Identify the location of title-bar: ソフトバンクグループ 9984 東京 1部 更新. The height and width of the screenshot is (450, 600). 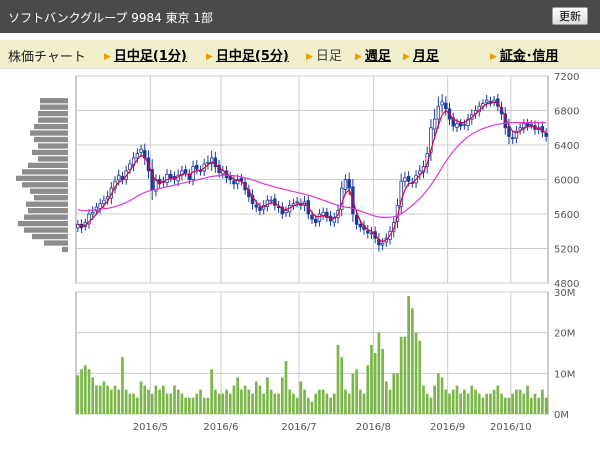
(300, 16).